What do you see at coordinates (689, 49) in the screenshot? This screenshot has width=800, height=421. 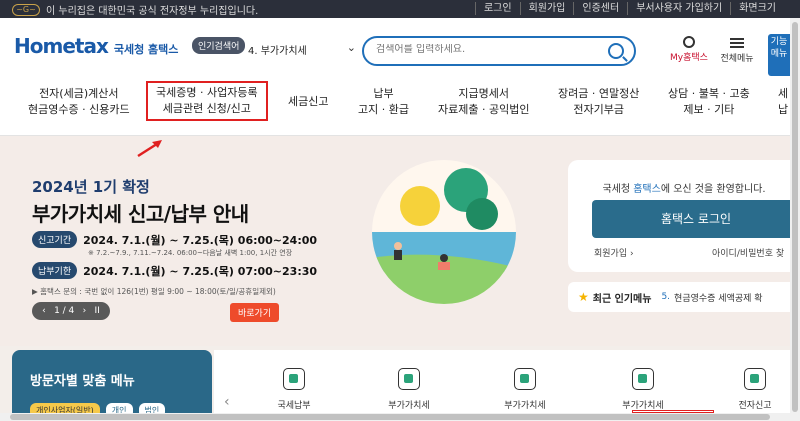 I see `my-hometax-button: My홈택스` at bounding box center [689, 49].